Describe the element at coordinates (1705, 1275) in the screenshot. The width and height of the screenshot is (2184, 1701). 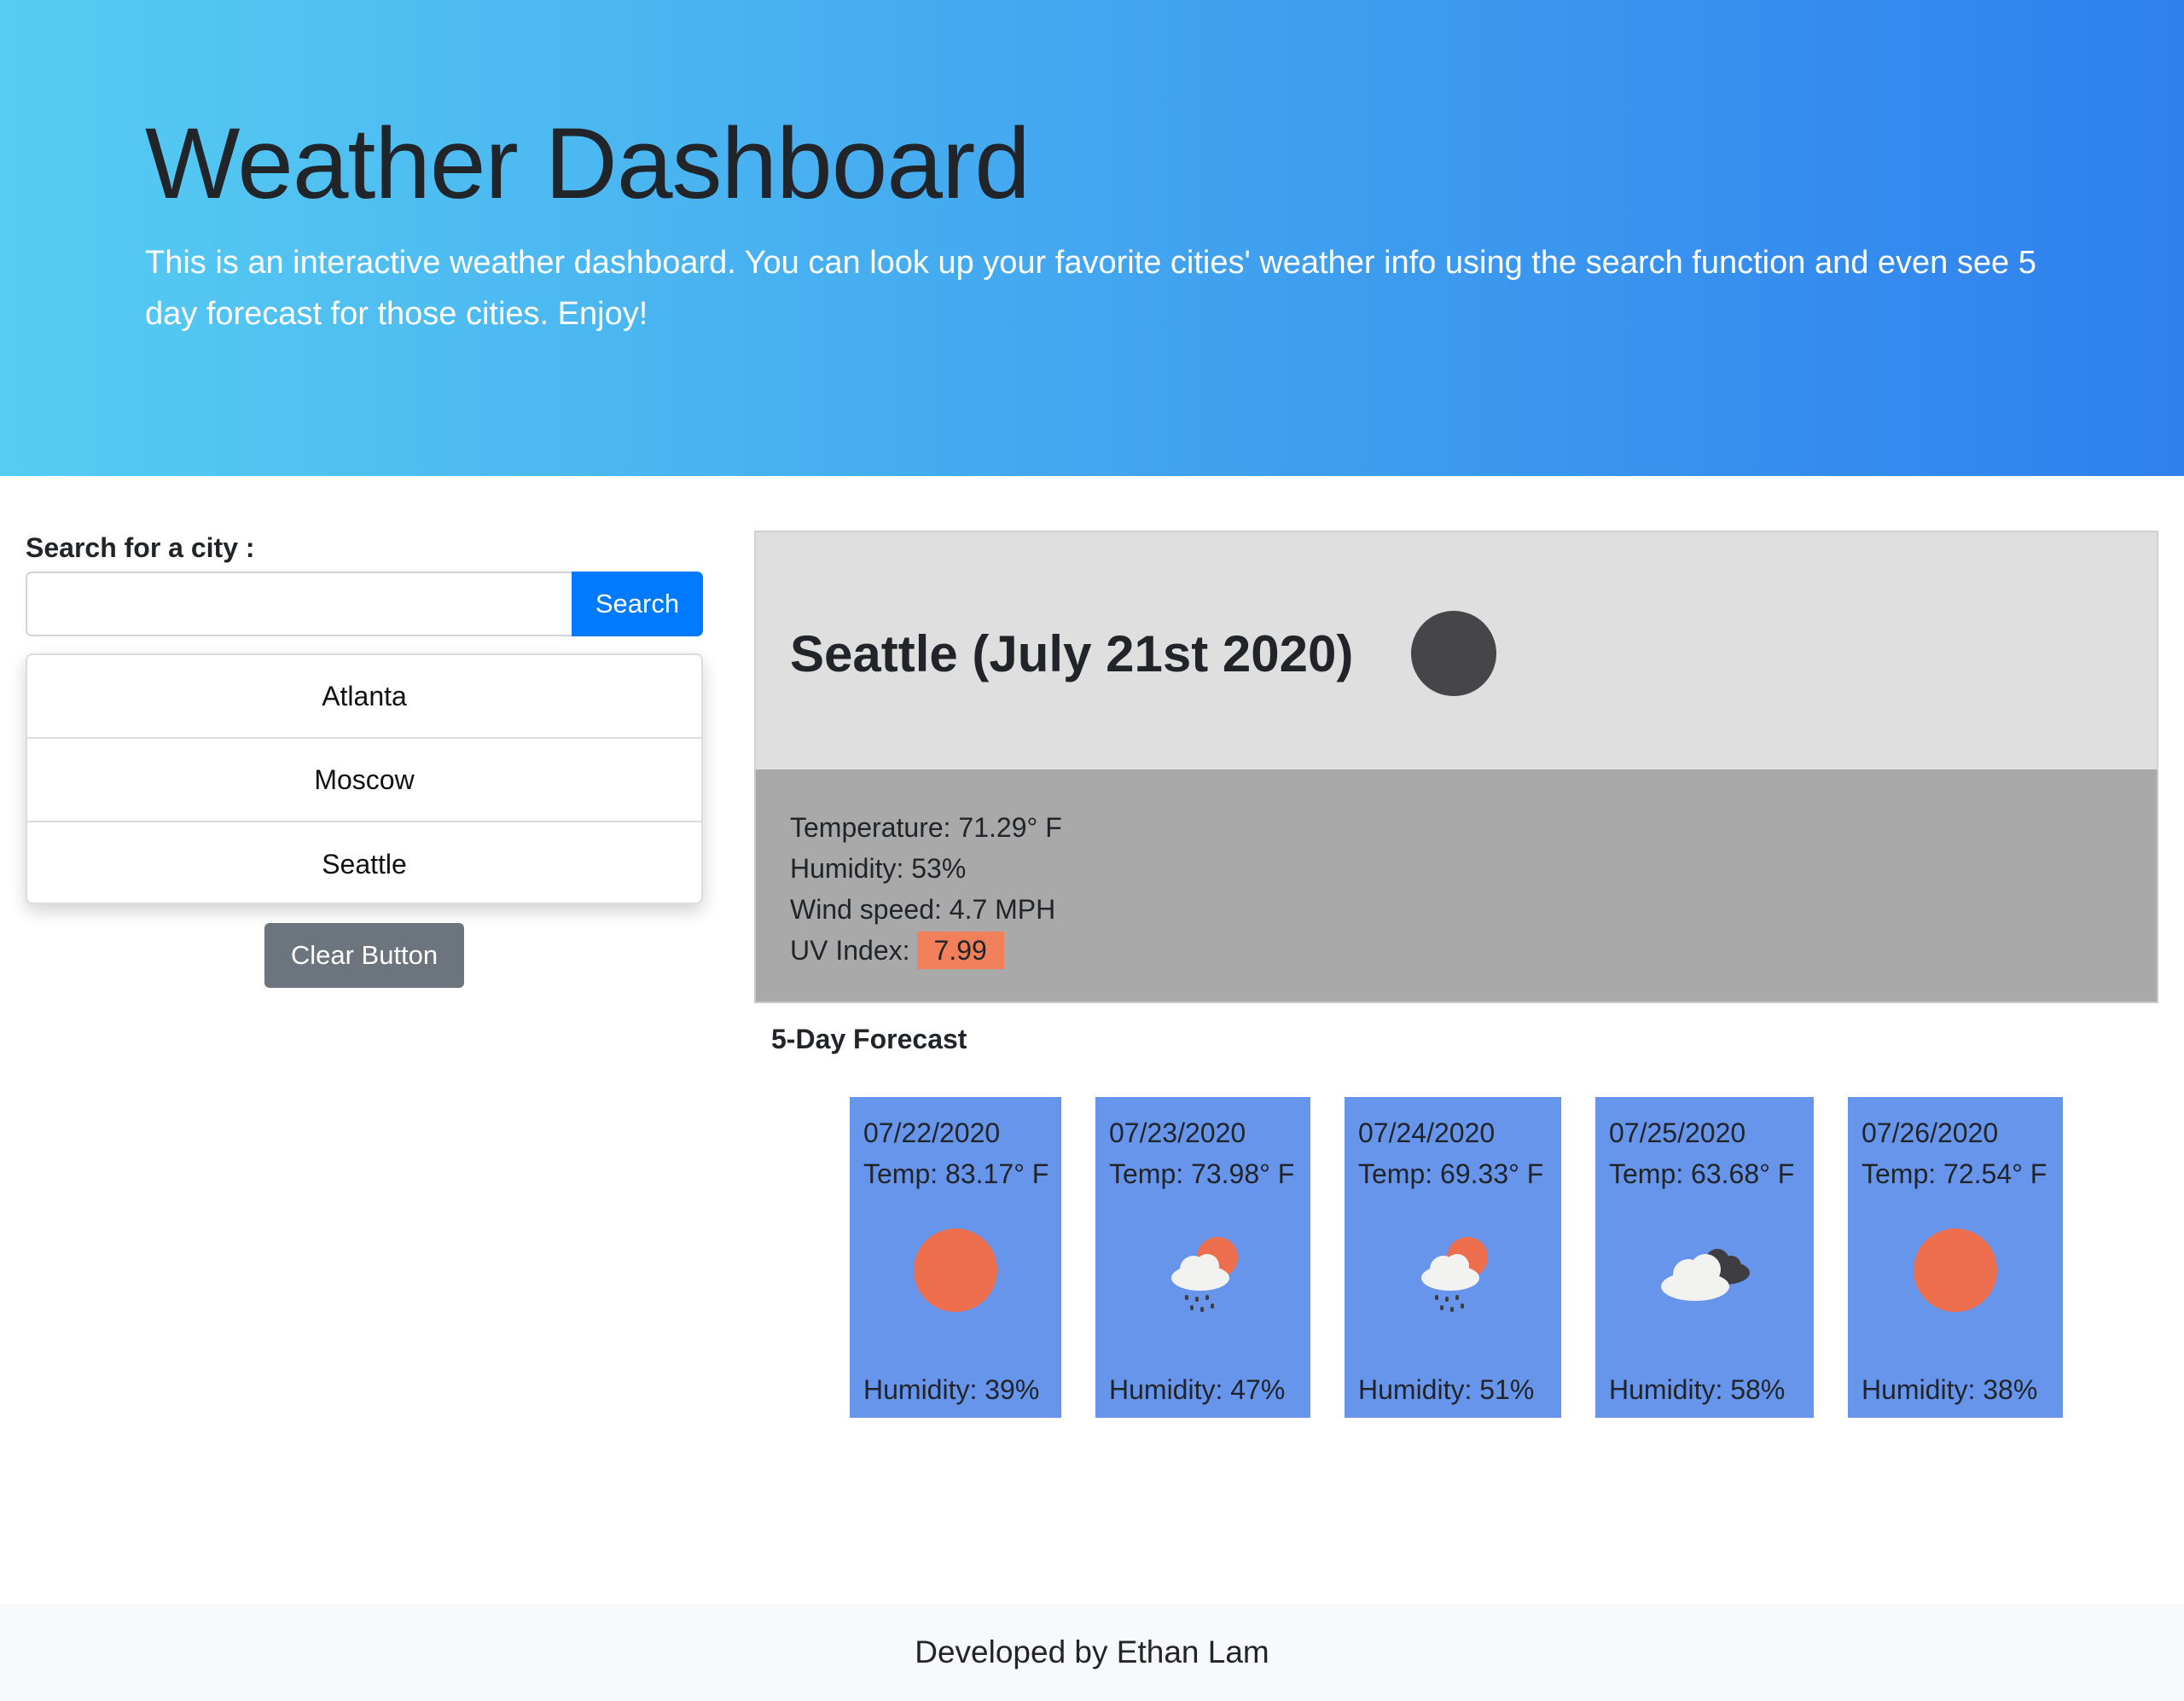
I see `broken-clouds-icon` at that location.